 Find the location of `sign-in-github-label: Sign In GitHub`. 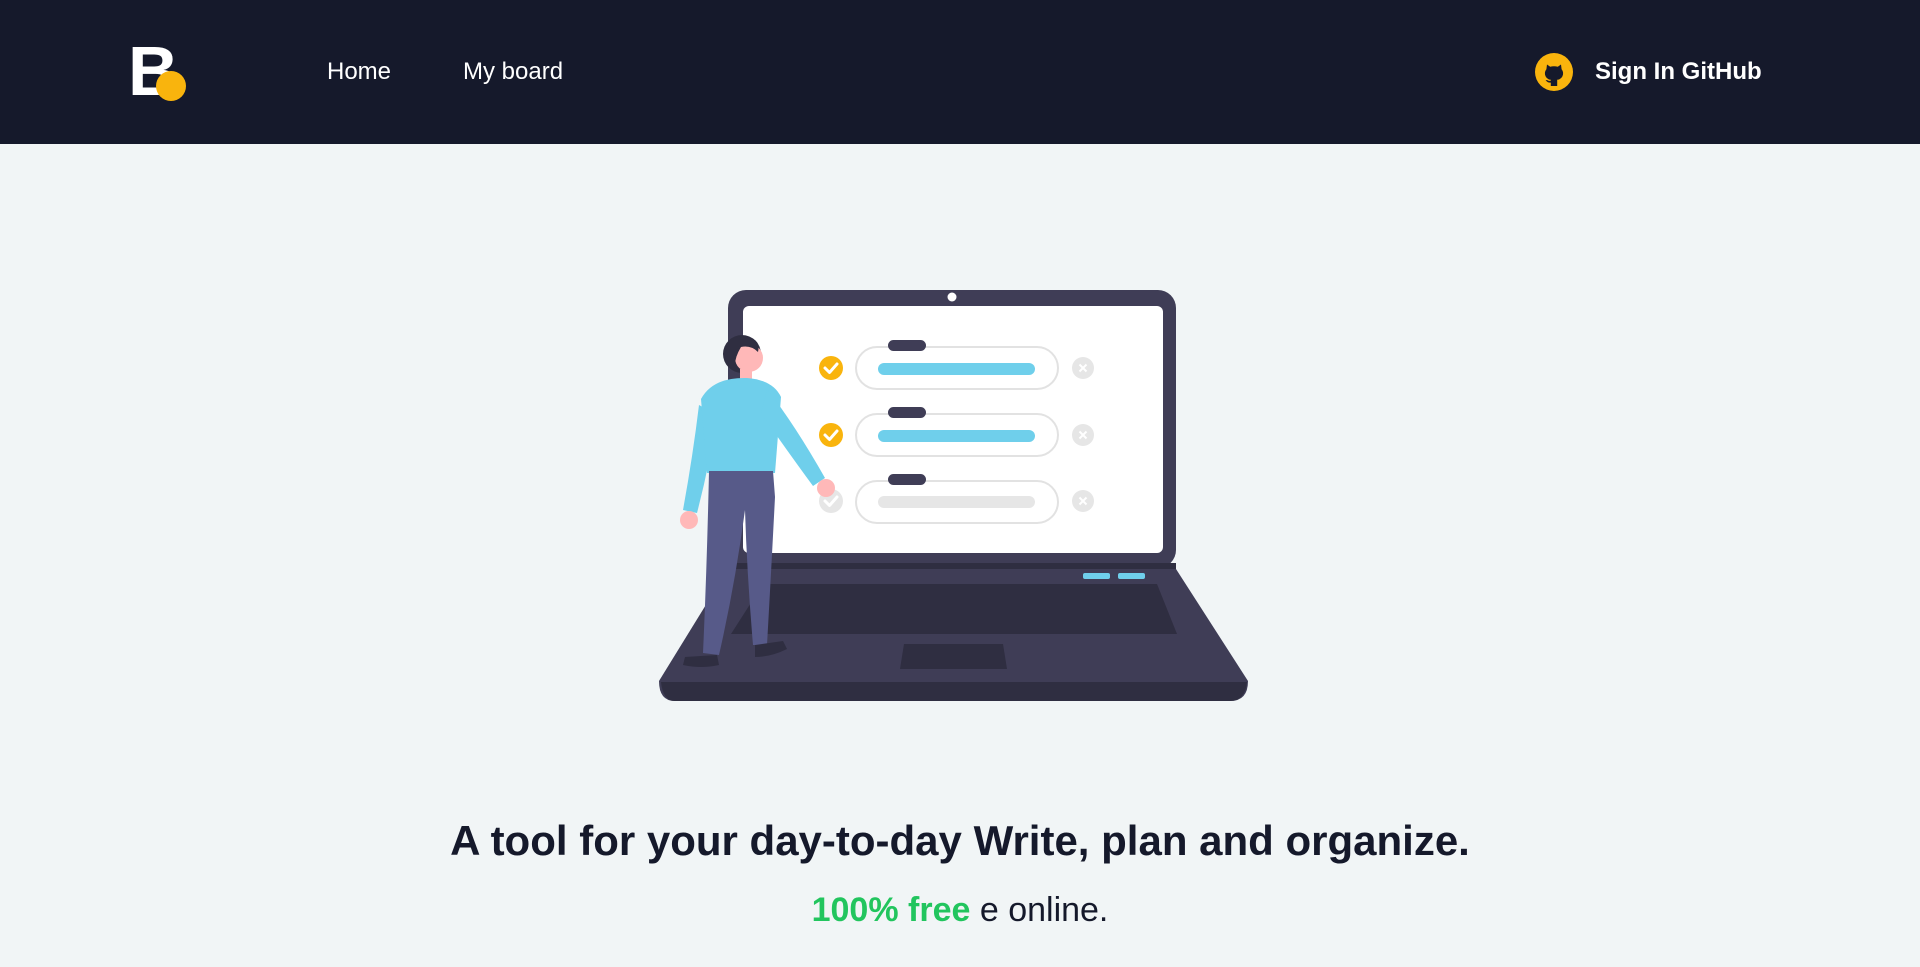

sign-in-github-label: Sign In GitHub is located at coordinates (1678, 71).